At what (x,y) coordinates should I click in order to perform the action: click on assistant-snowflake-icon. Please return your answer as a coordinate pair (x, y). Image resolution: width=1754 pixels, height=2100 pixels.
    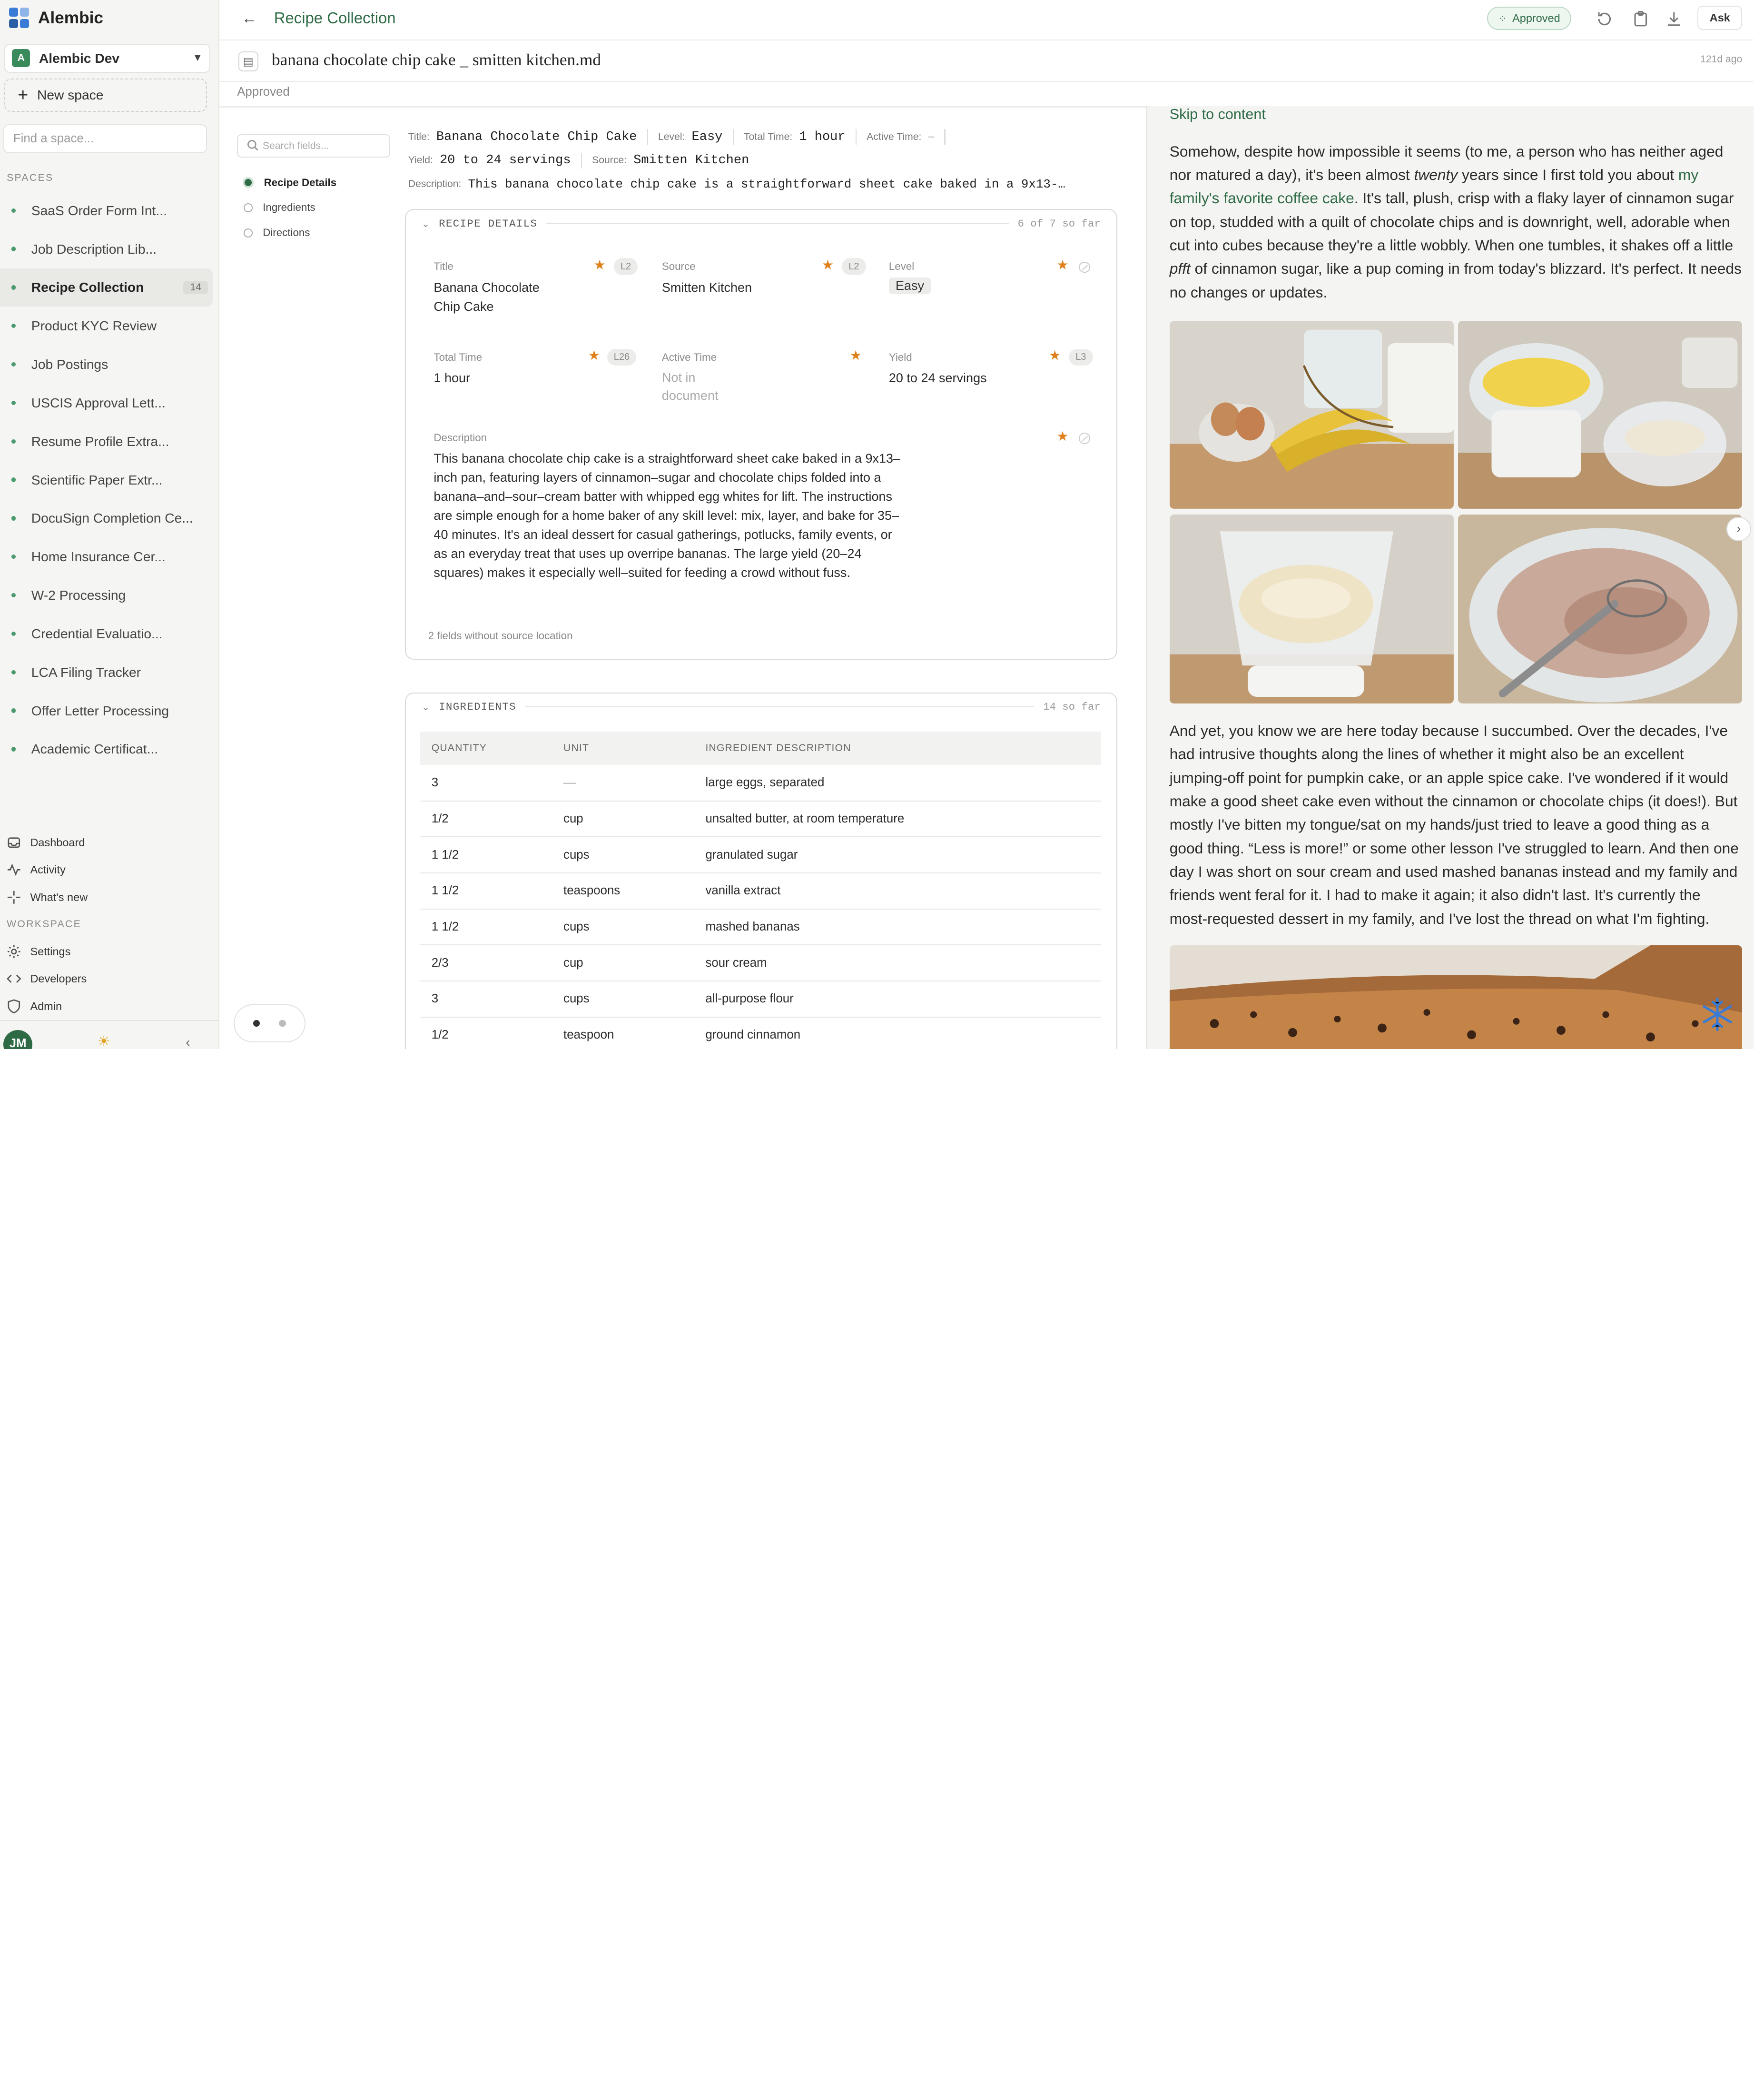
    Looking at the image, I should click on (1717, 1014).